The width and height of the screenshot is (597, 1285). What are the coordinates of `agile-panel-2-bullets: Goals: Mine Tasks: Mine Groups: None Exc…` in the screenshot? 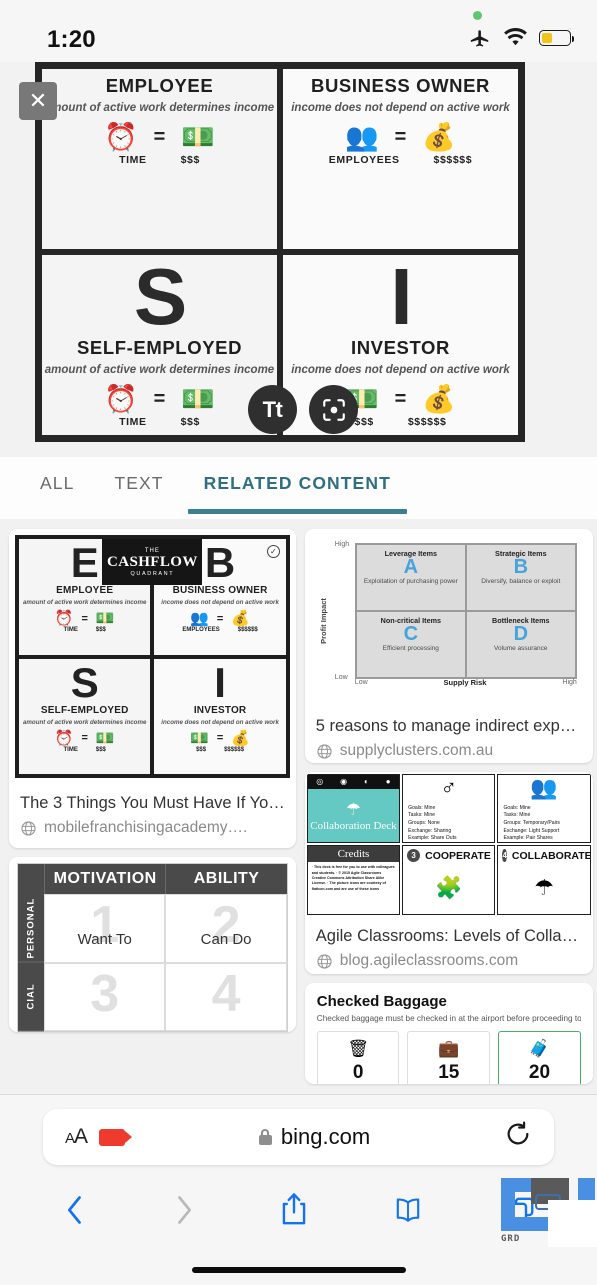 It's located at (448, 822).